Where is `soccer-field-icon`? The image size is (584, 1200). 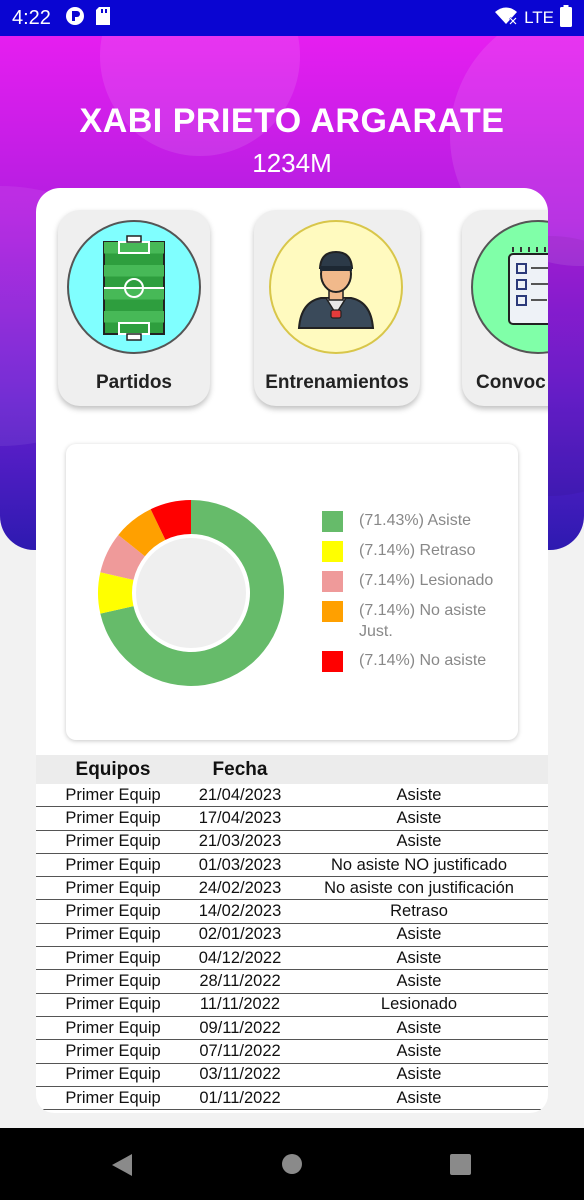 soccer-field-icon is located at coordinates (134, 287).